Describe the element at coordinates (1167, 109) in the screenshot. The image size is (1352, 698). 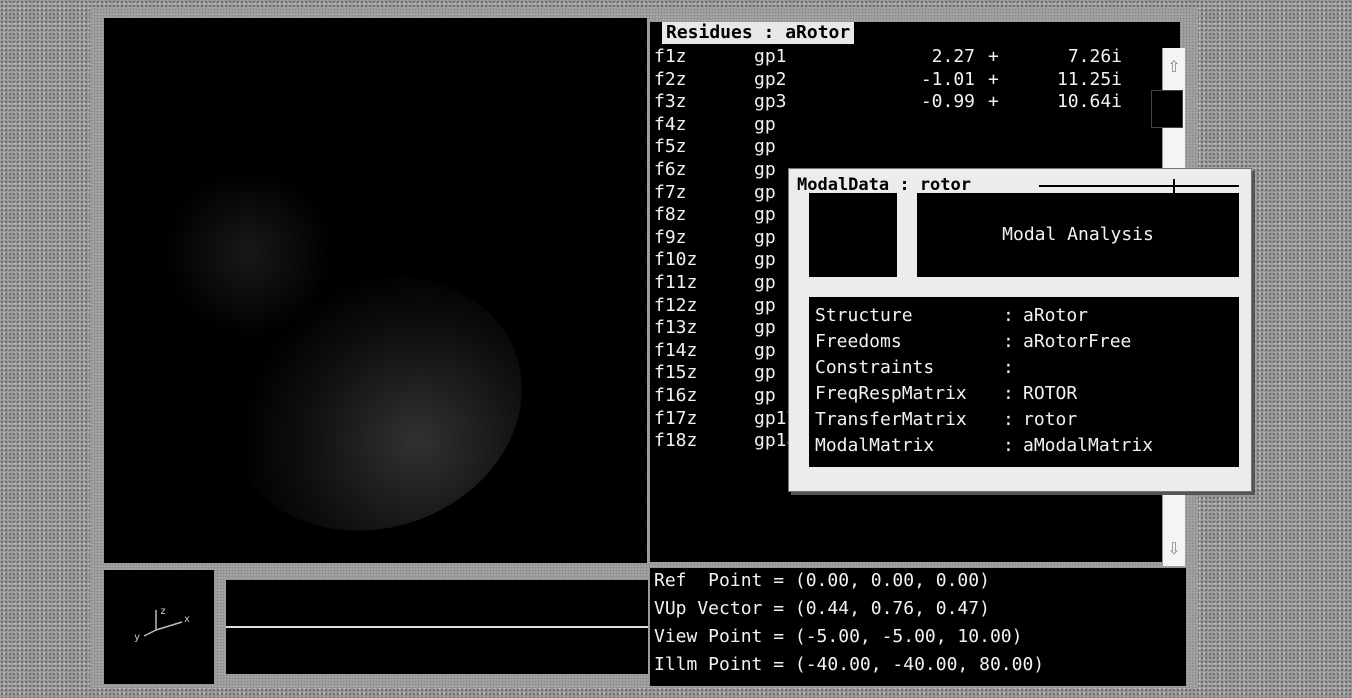
I see `scrollbar-thumb` at that location.